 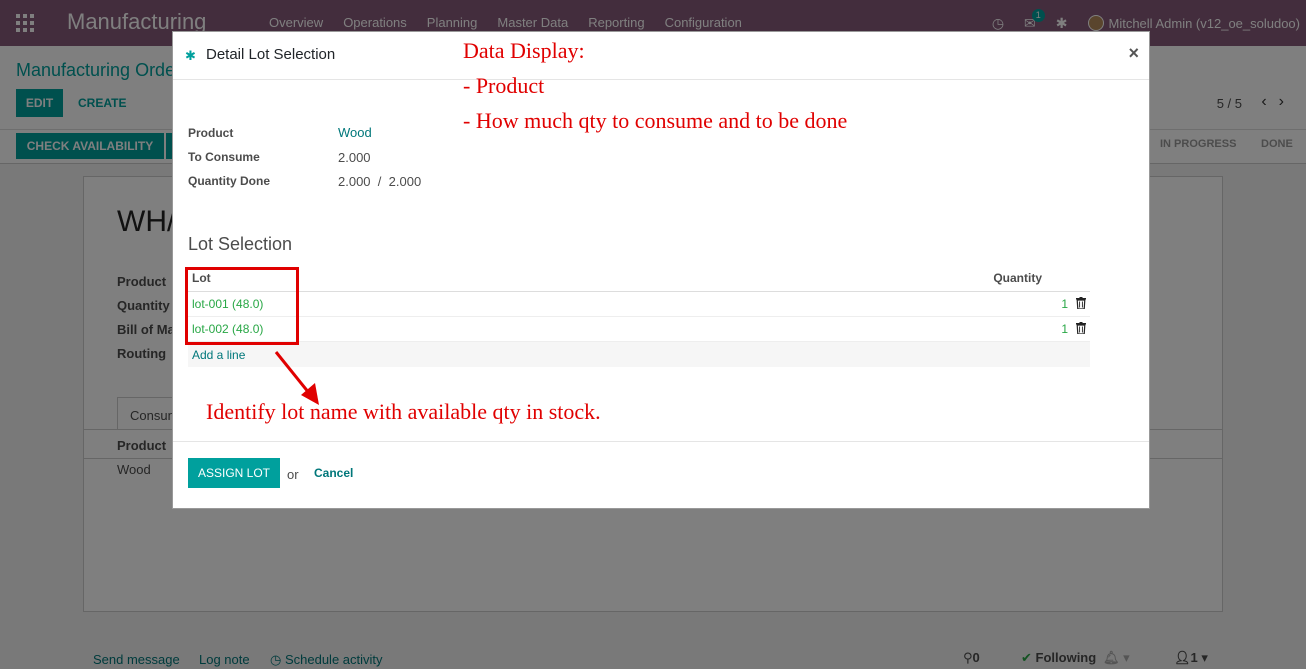 What do you see at coordinates (639, 329) in the screenshot?
I see `table-row: lot-002 (48.0) 1` at bounding box center [639, 329].